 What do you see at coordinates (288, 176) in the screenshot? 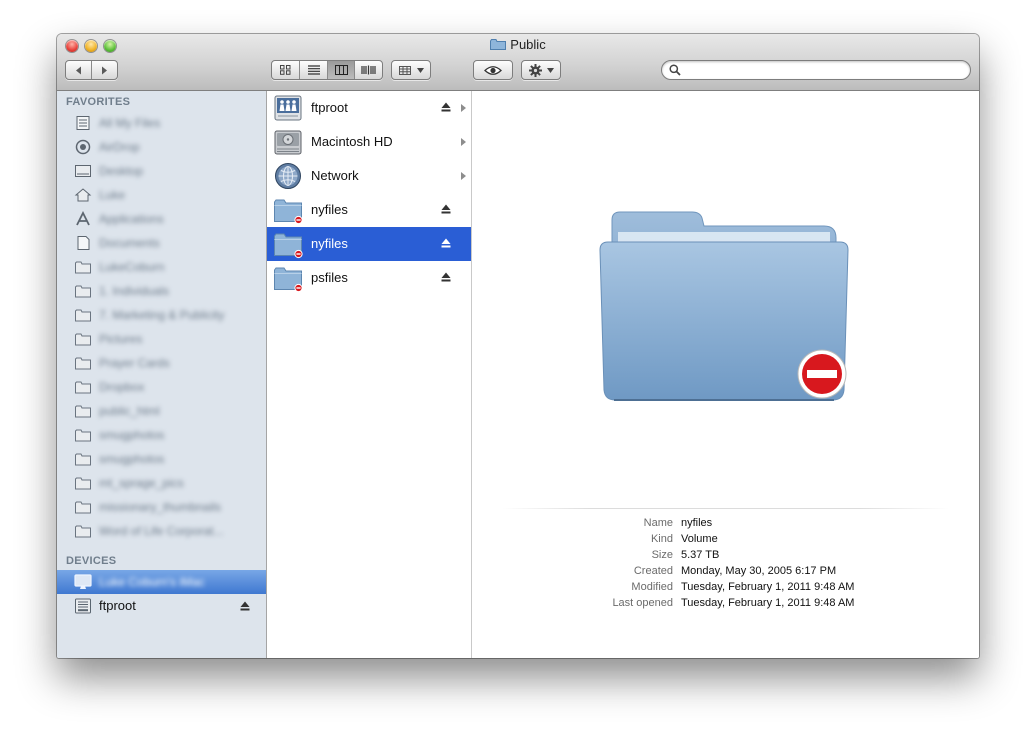
I see `network-globe-icon` at bounding box center [288, 176].